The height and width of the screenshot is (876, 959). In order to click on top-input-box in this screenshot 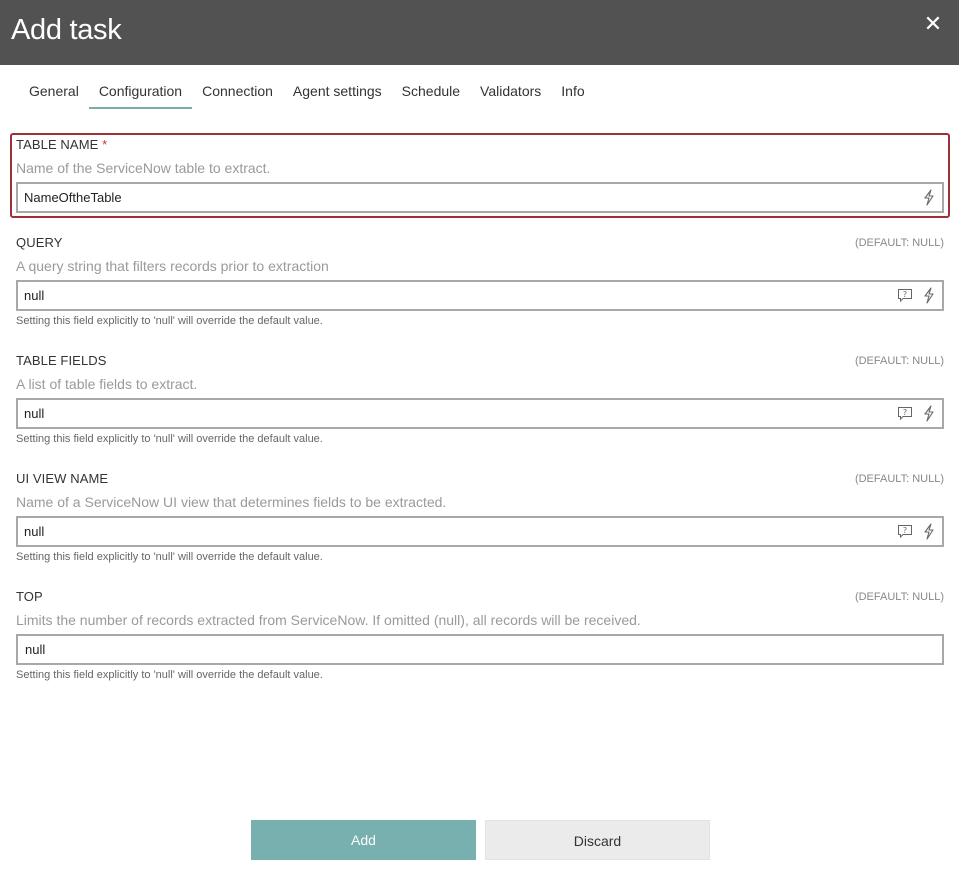, I will do `click(480, 649)`.